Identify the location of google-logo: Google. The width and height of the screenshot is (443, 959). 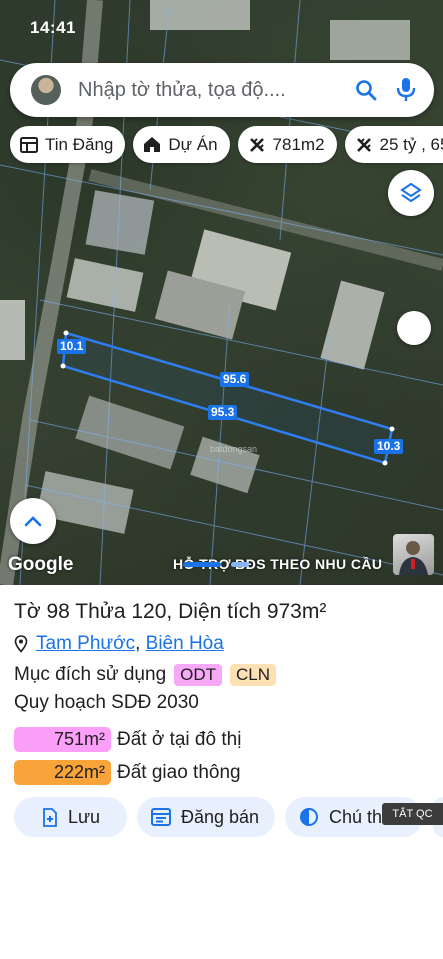
(41, 564).